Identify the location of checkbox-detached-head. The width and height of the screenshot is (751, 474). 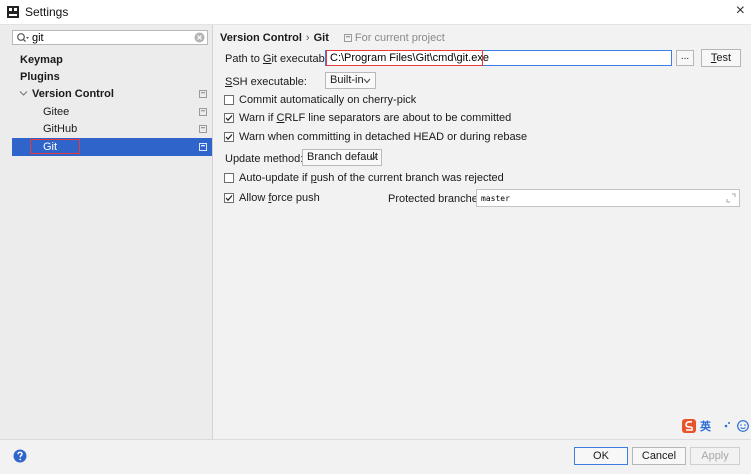
(229, 137).